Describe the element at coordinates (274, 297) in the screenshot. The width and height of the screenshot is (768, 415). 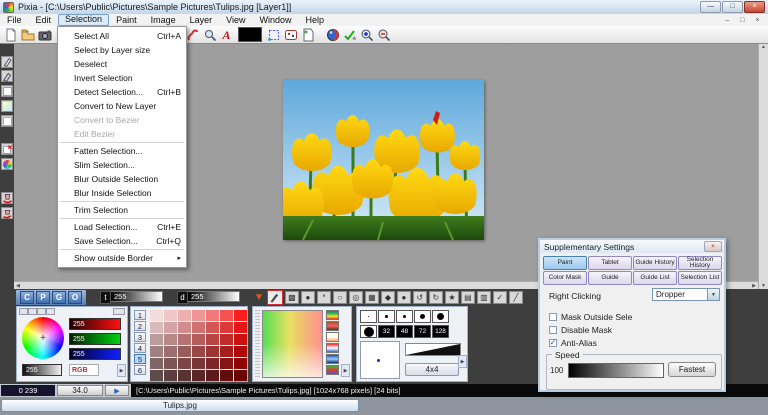
I see `pen-tool-selected` at that location.